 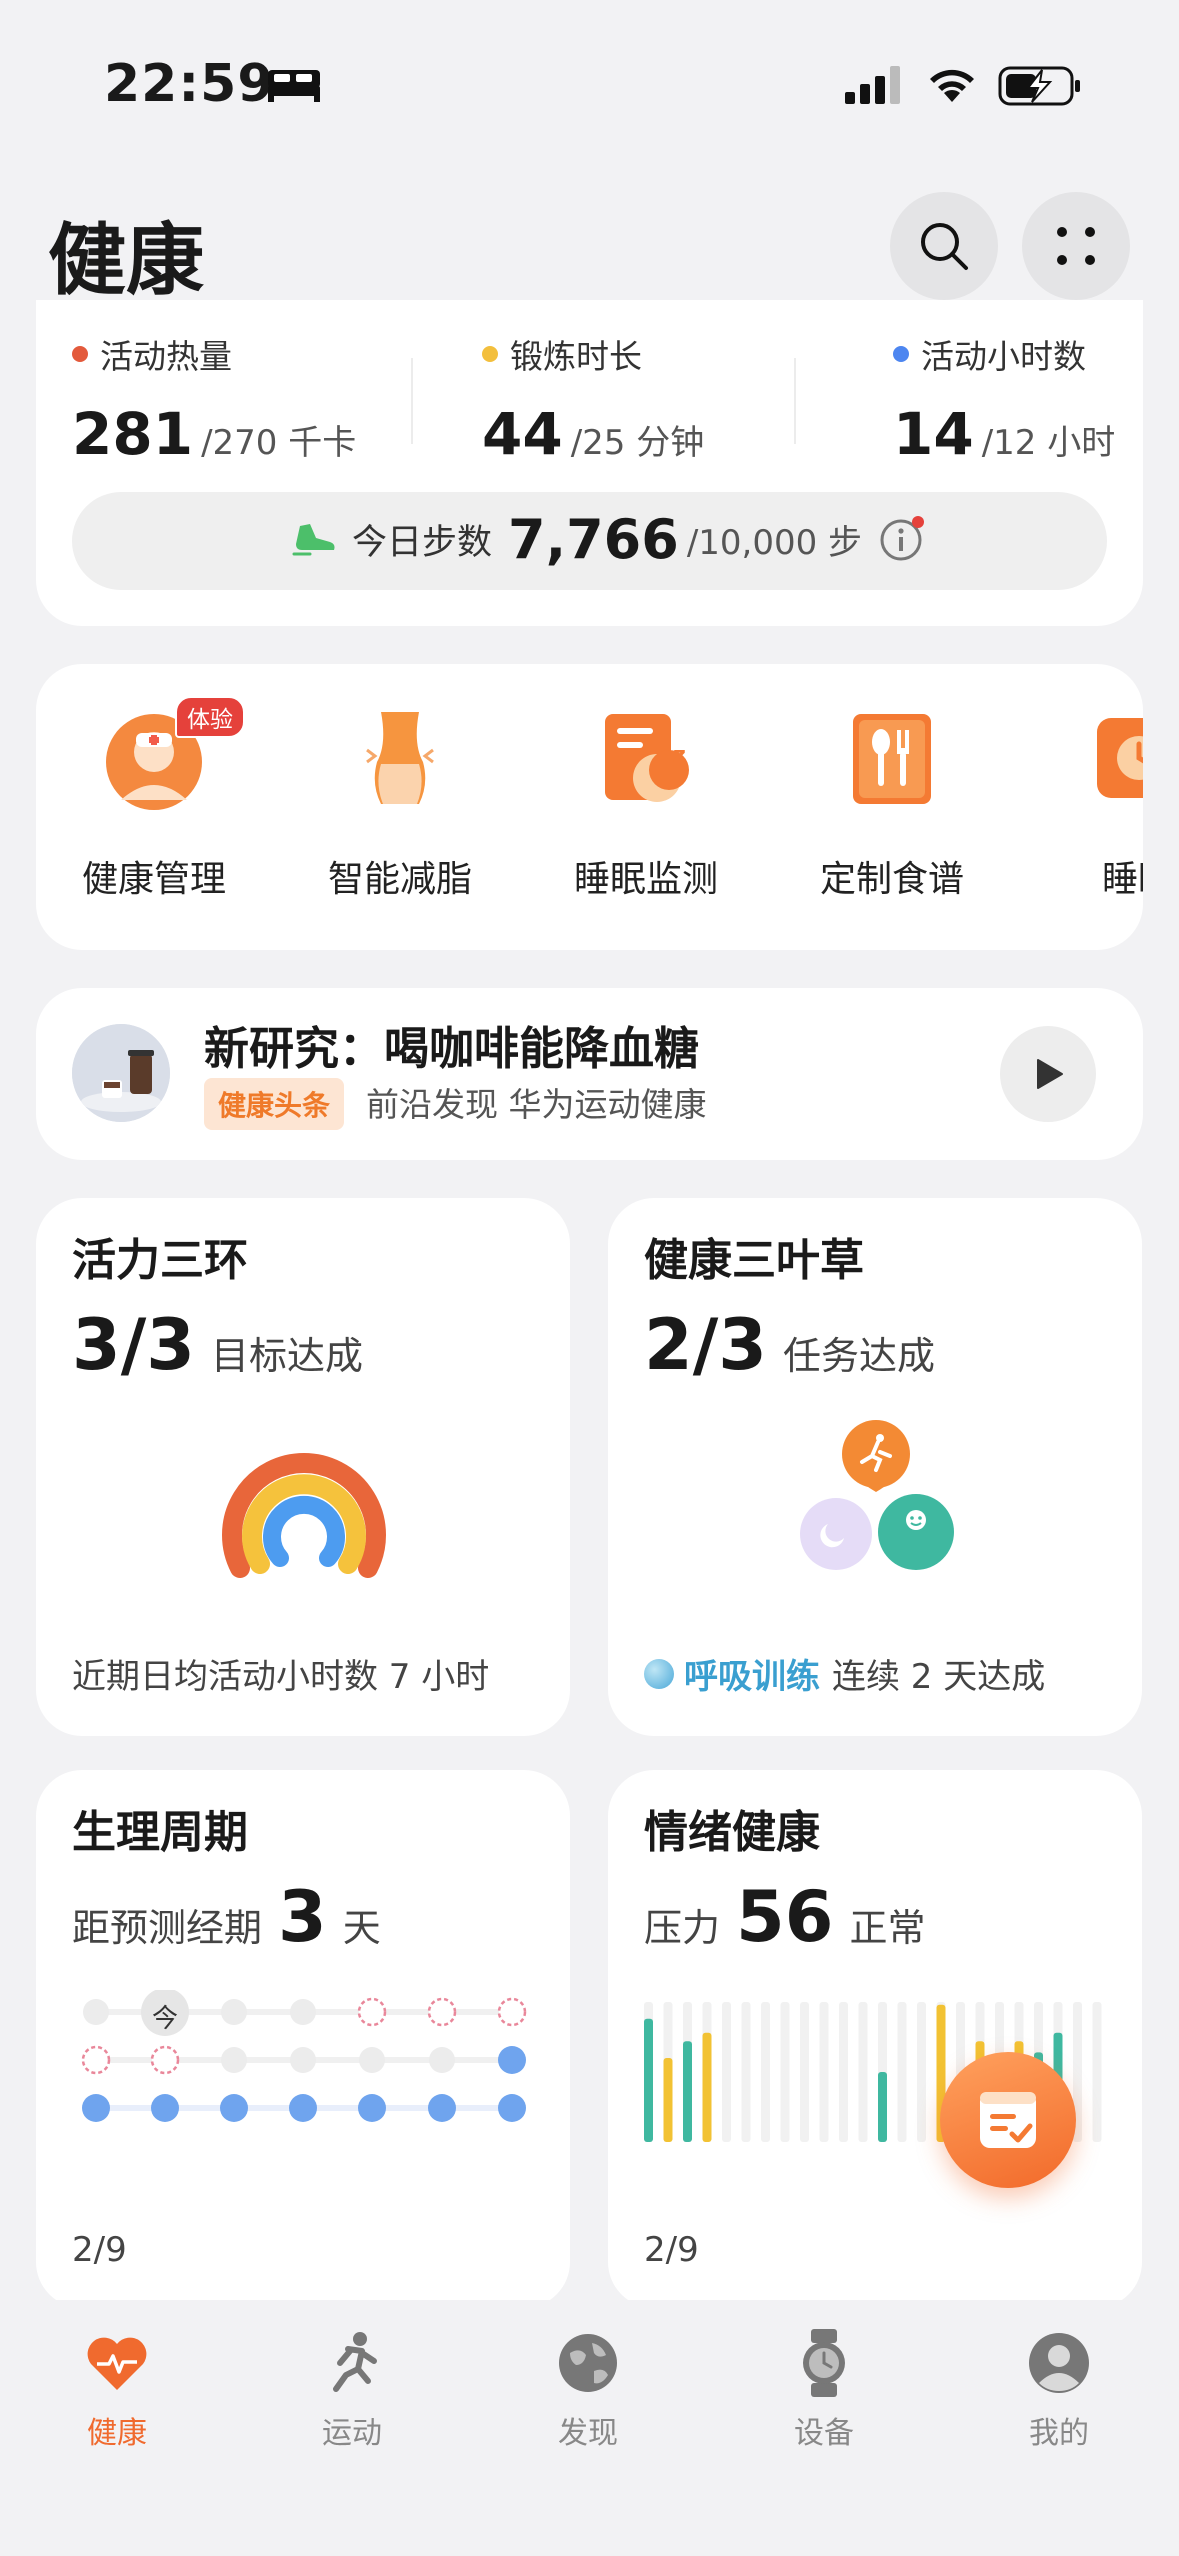 What do you see at coordinates (593, 399) in the screenshot?
I see `activity-exercise: 锻炼时长 44/25 分钟` at bounding box center [593, 399].